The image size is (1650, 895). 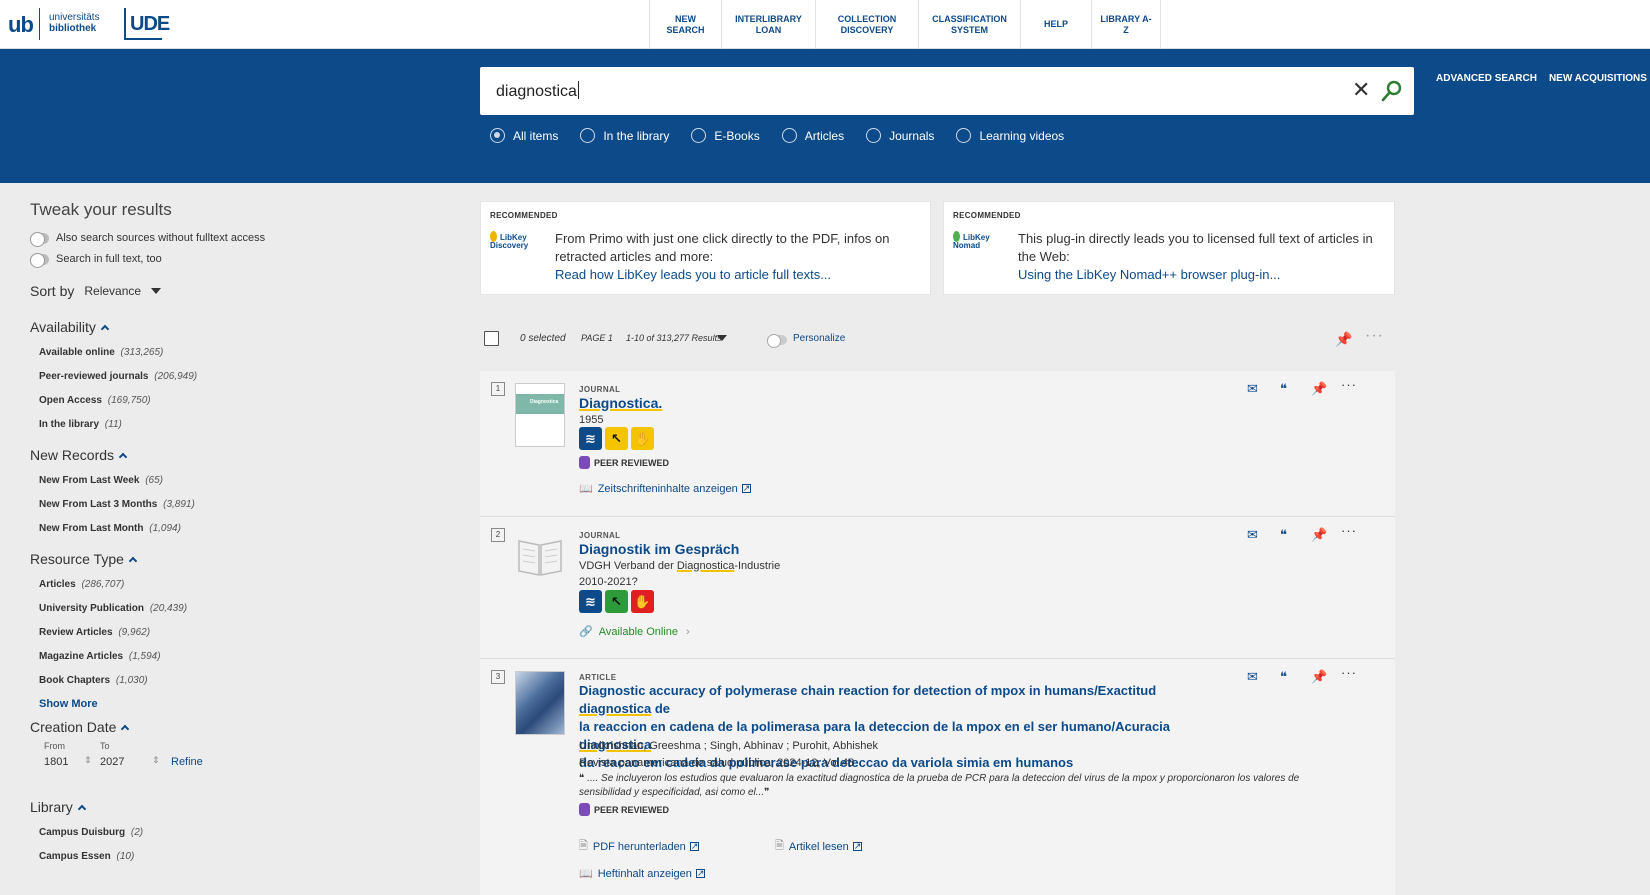 I want to click on scope-all-items: All items, so click(x=524, y=135).